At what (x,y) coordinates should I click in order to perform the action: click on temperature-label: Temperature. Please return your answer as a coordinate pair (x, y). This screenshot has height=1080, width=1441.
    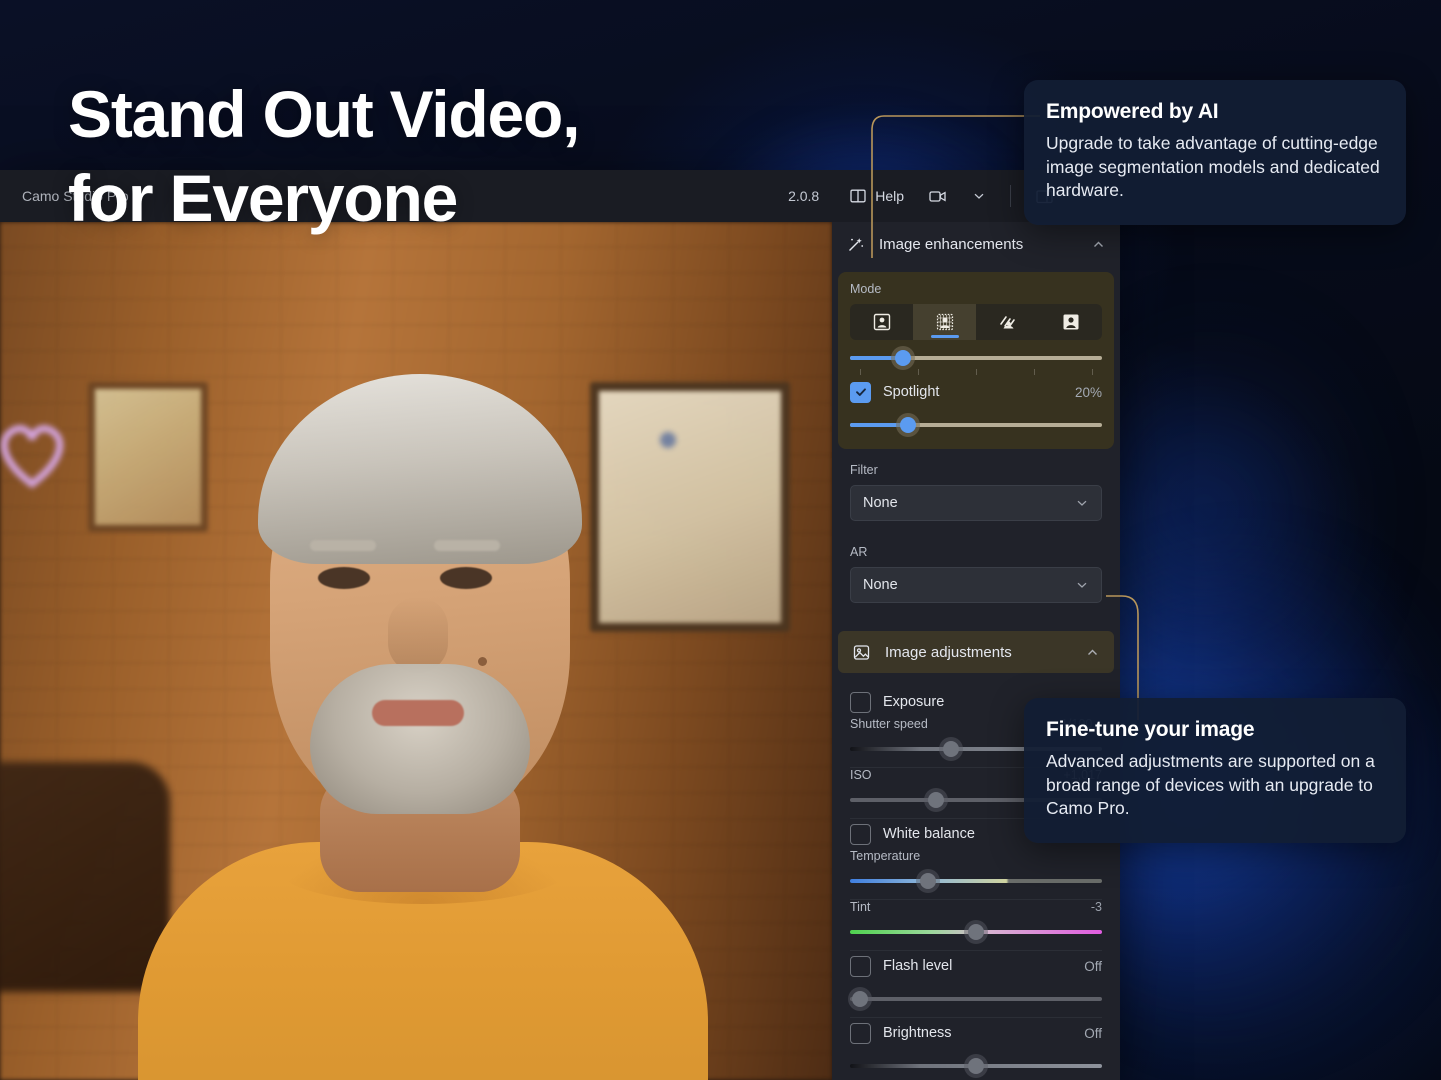
    Looking at the image, I should click on (885, 856).